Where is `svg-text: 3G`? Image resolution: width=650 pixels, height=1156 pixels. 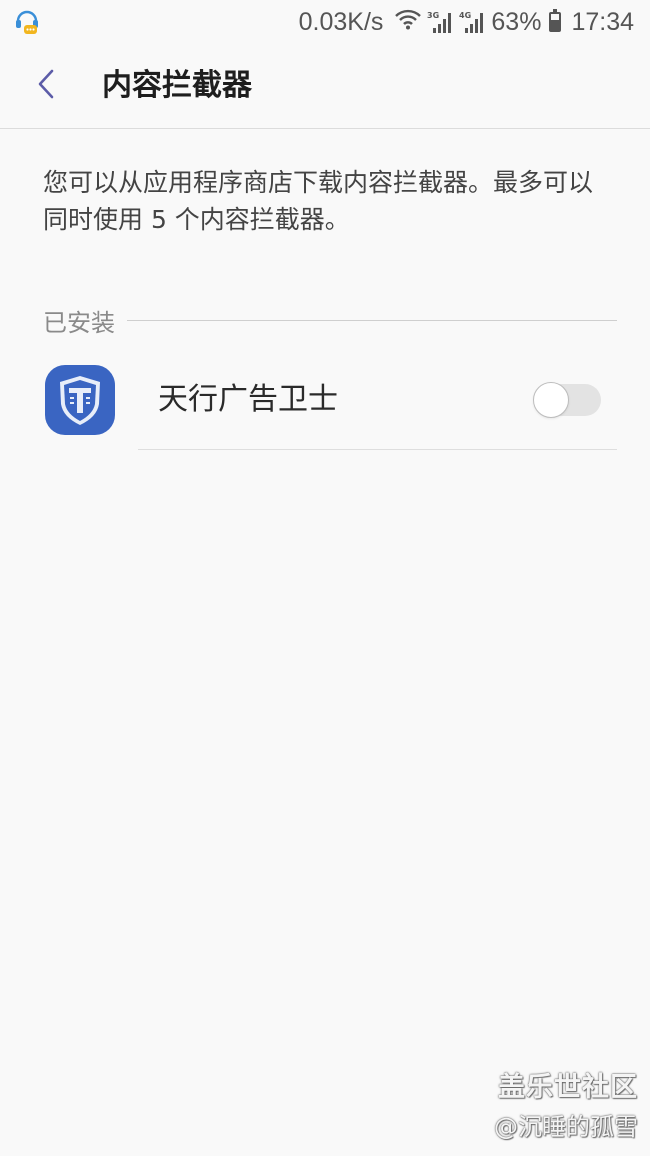
svg-text: 3G is located at coordinates (433, 15).